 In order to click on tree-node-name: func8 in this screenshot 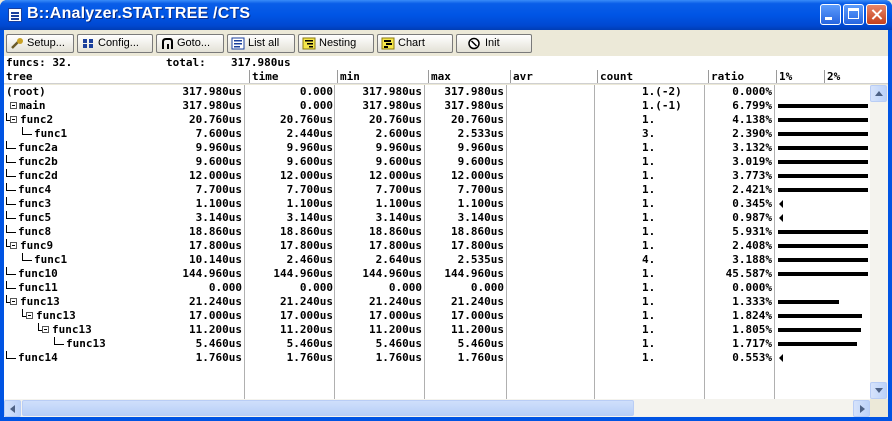, I will do `click(34, 232)`.